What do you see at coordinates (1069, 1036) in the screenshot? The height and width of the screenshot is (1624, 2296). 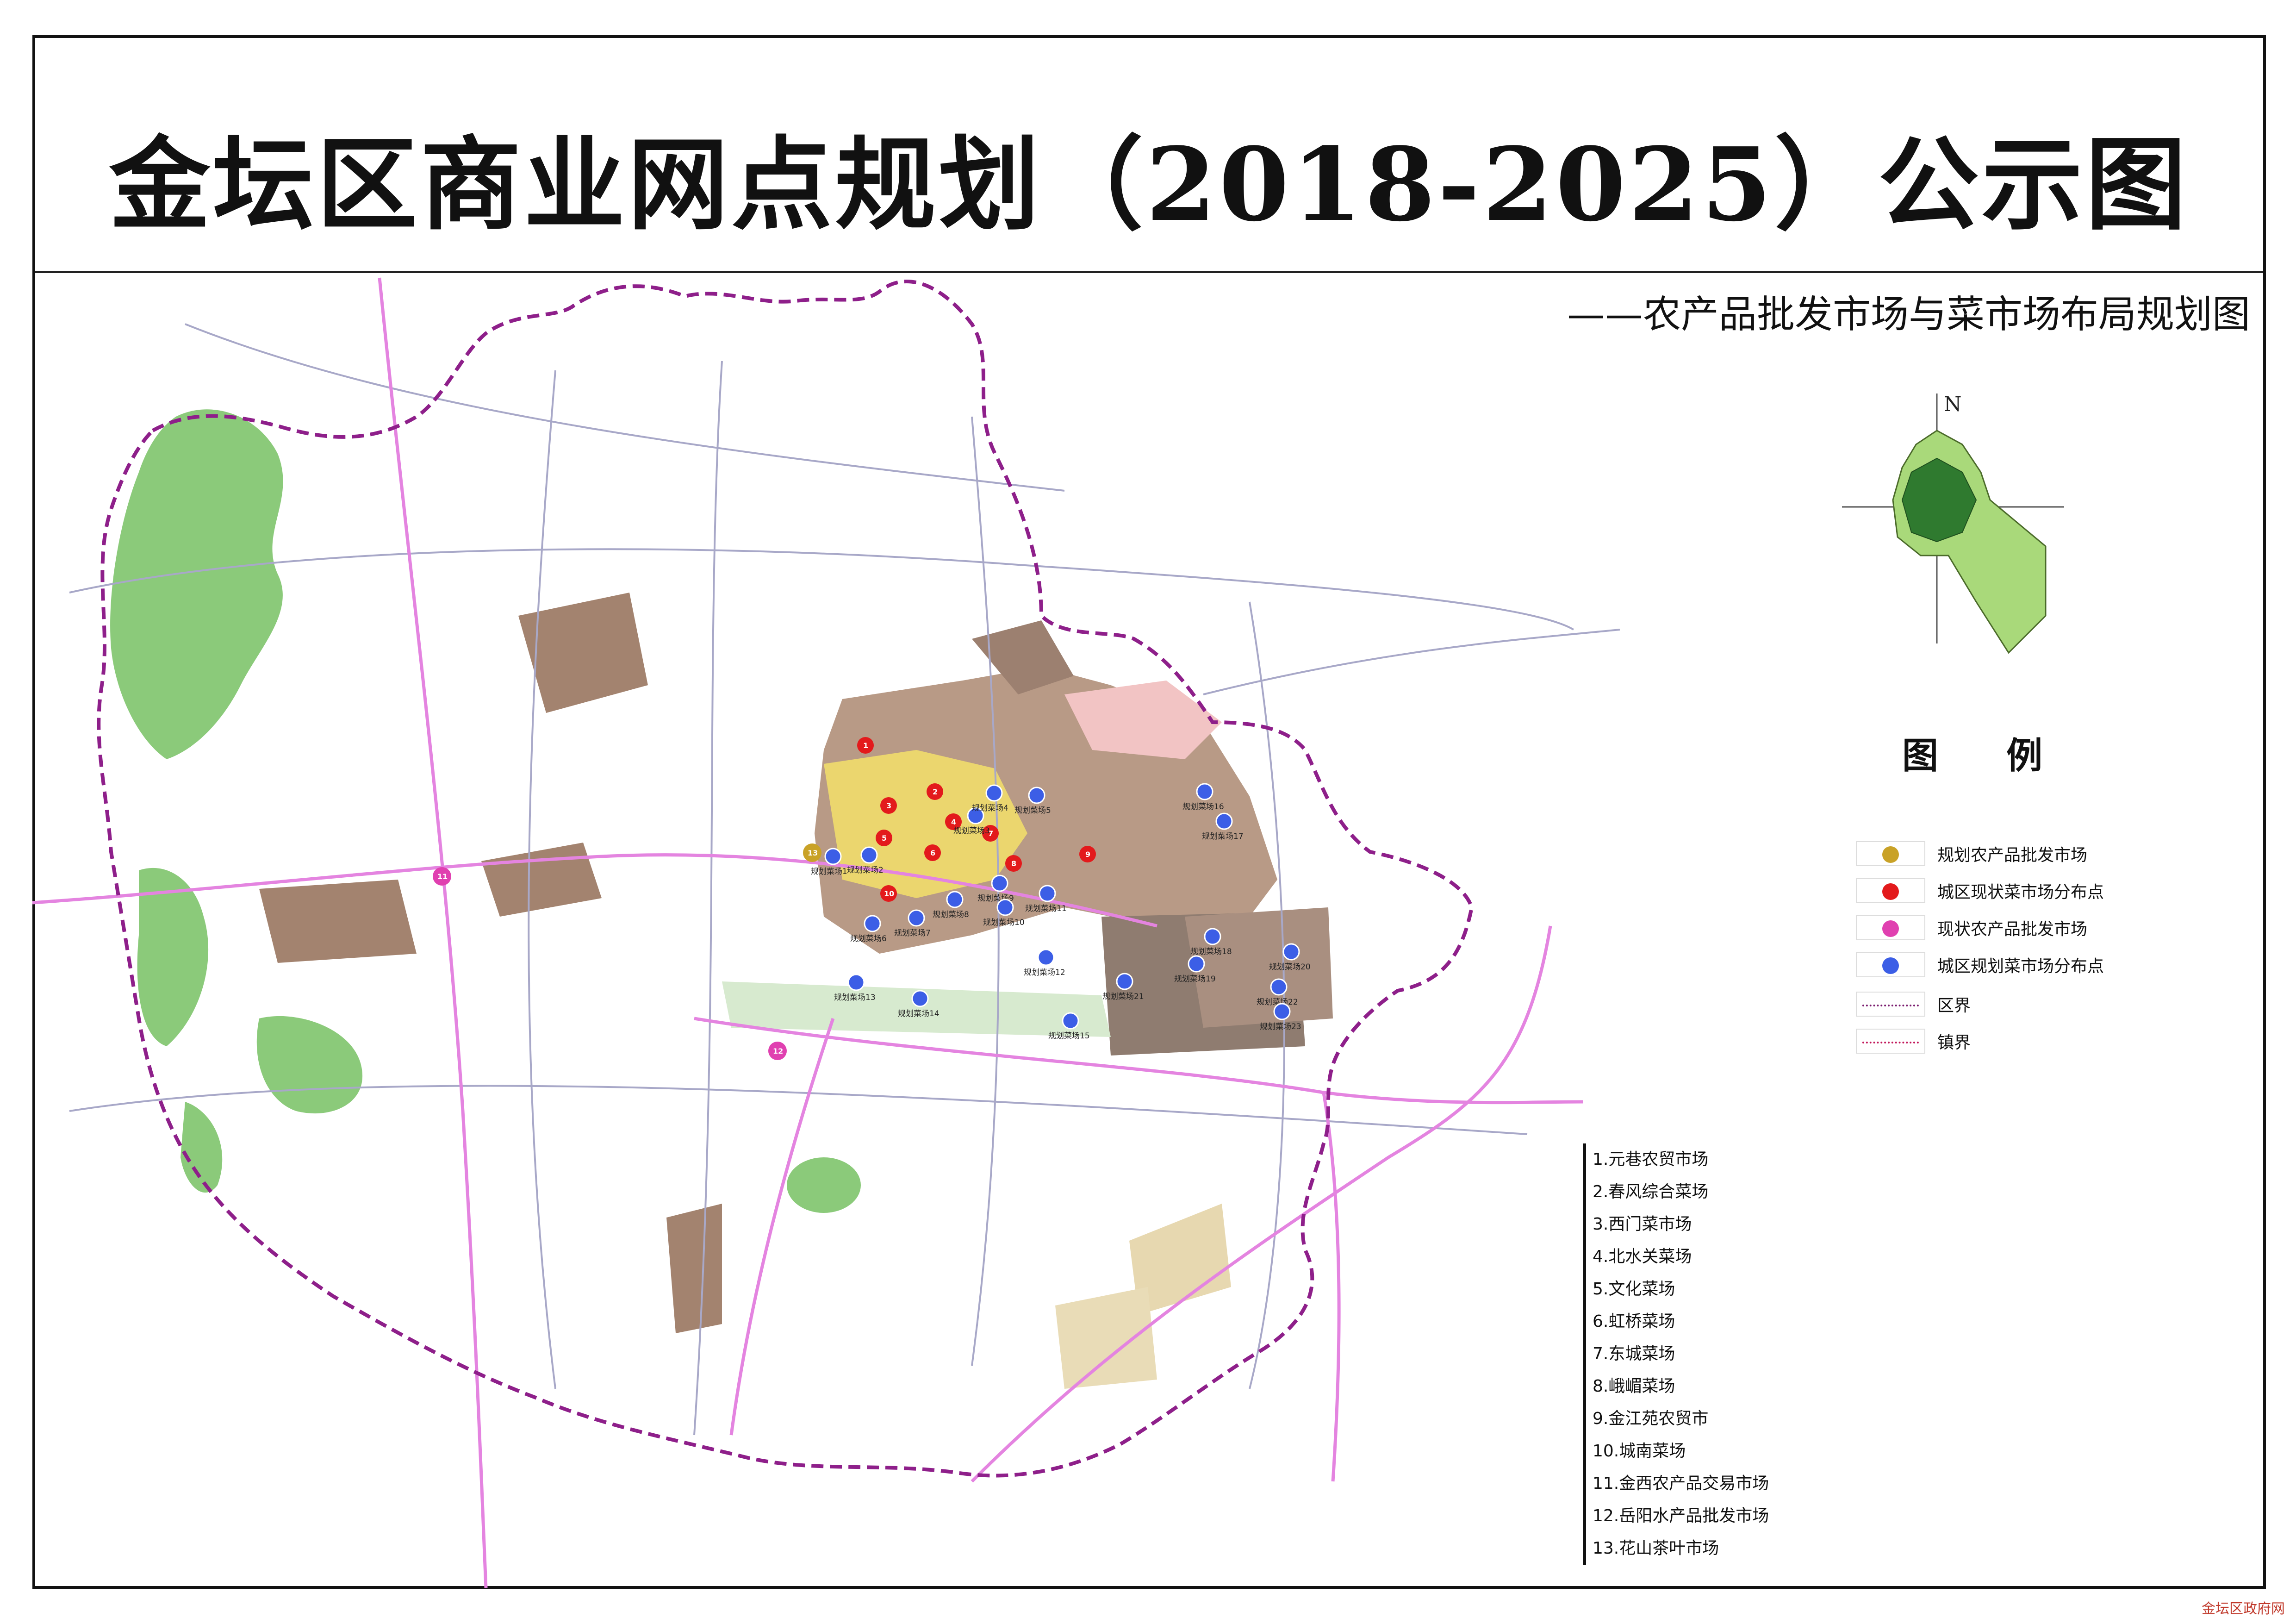 I see `planned-market-label: 规划菜场15` at bounding box center [1069, 1036].